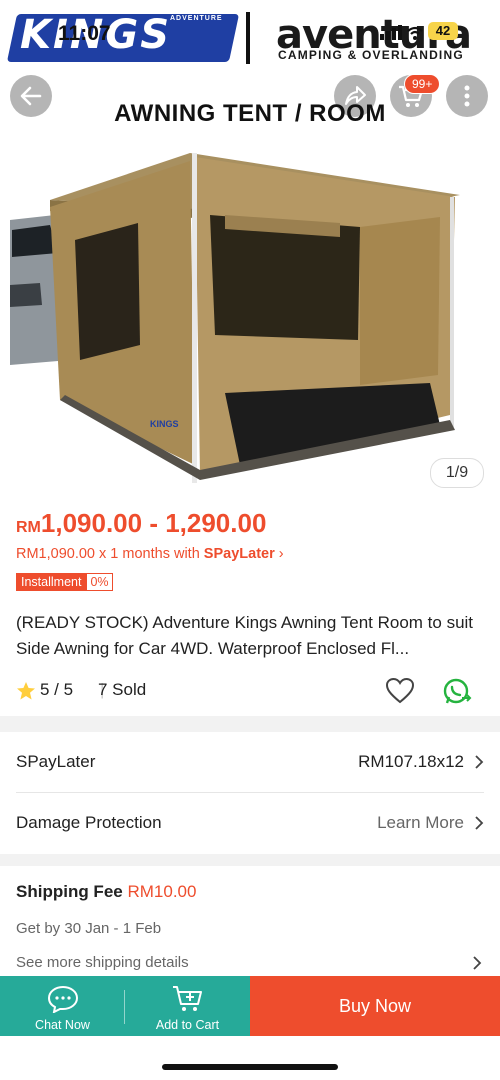 This screenshot has width=500, height=1080. I want to click on heart-icon, so click(400, 691).